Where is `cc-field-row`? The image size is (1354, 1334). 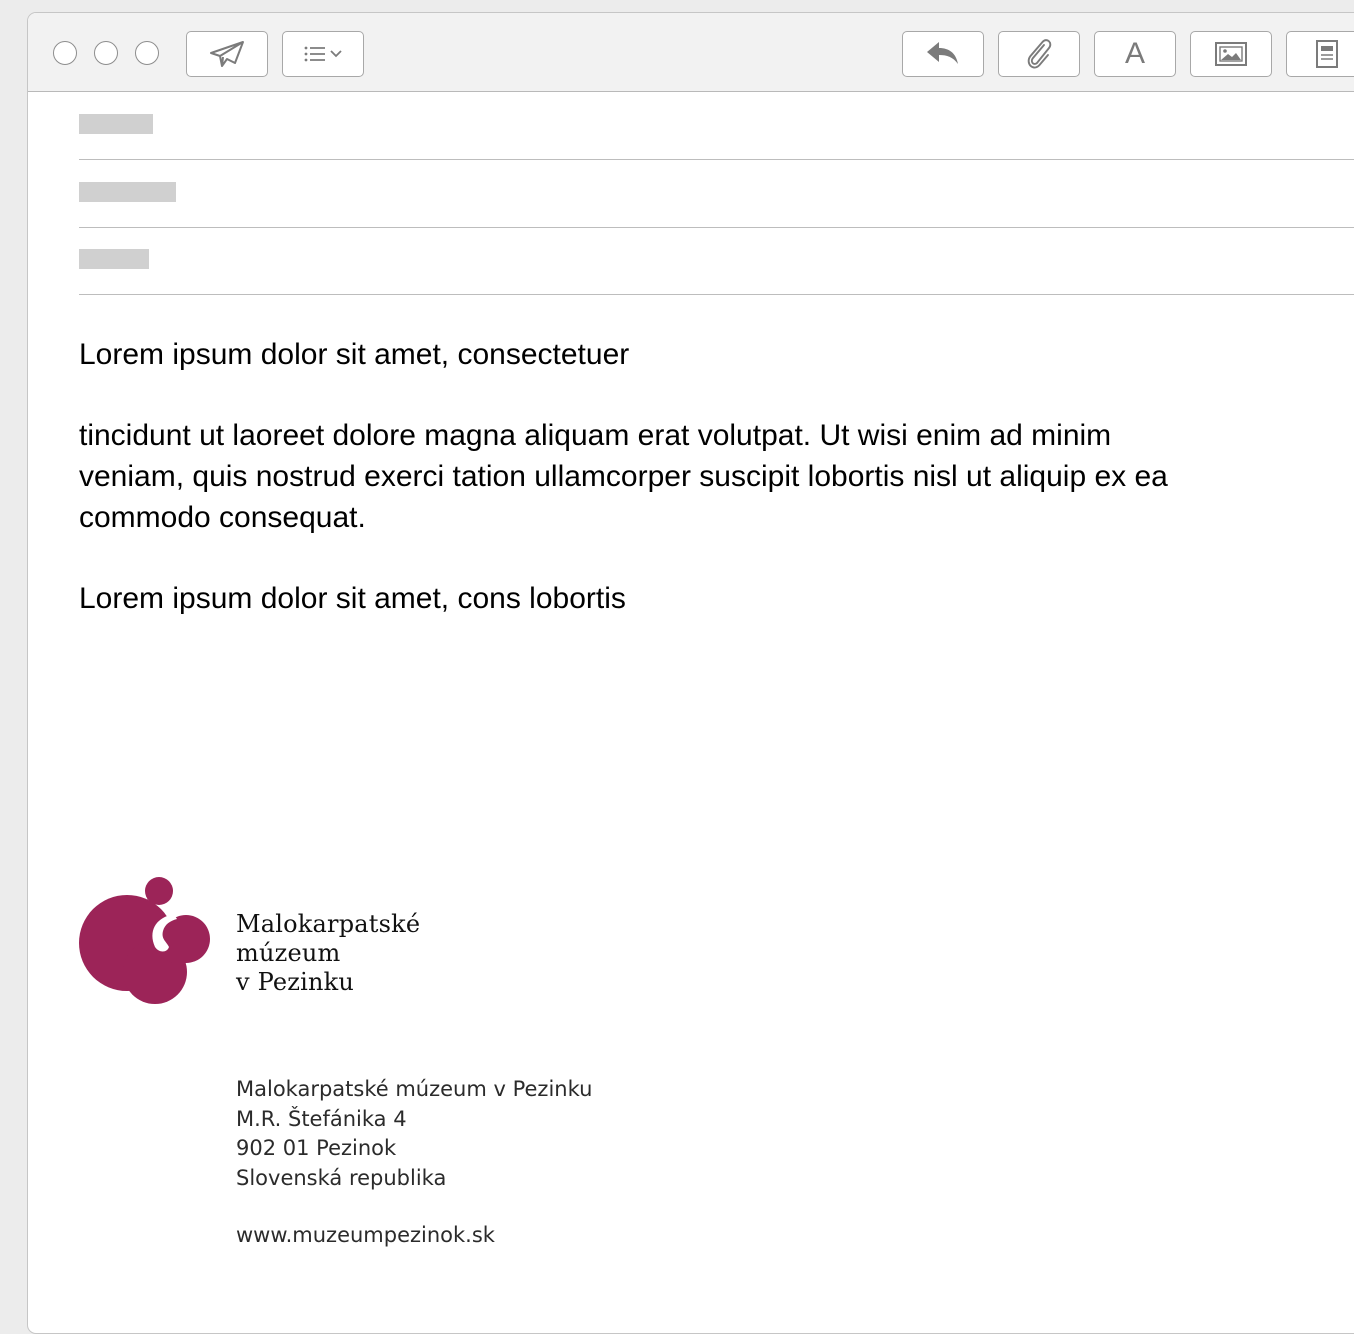
cc-field-row is located at coordinates (716, 194).